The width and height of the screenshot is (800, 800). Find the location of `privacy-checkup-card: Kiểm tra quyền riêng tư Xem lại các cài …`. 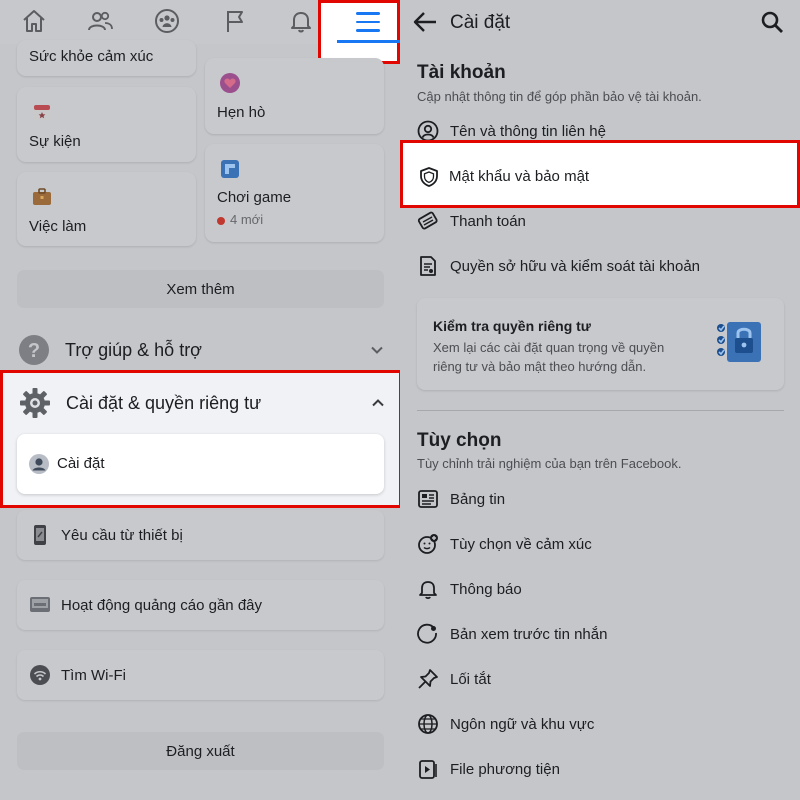

privacy-checkup-card: Kiểm tra quyền riêng tư Xem lại các cài … is located at coordinates (600, 344).